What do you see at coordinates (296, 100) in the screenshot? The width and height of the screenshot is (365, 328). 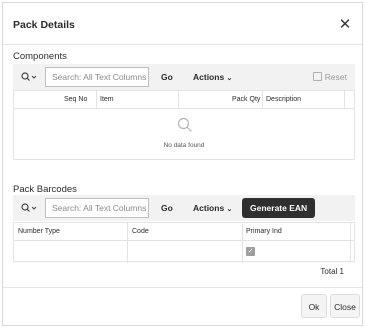 I see `column-header-description: Description` at bounding box center [296, 100].